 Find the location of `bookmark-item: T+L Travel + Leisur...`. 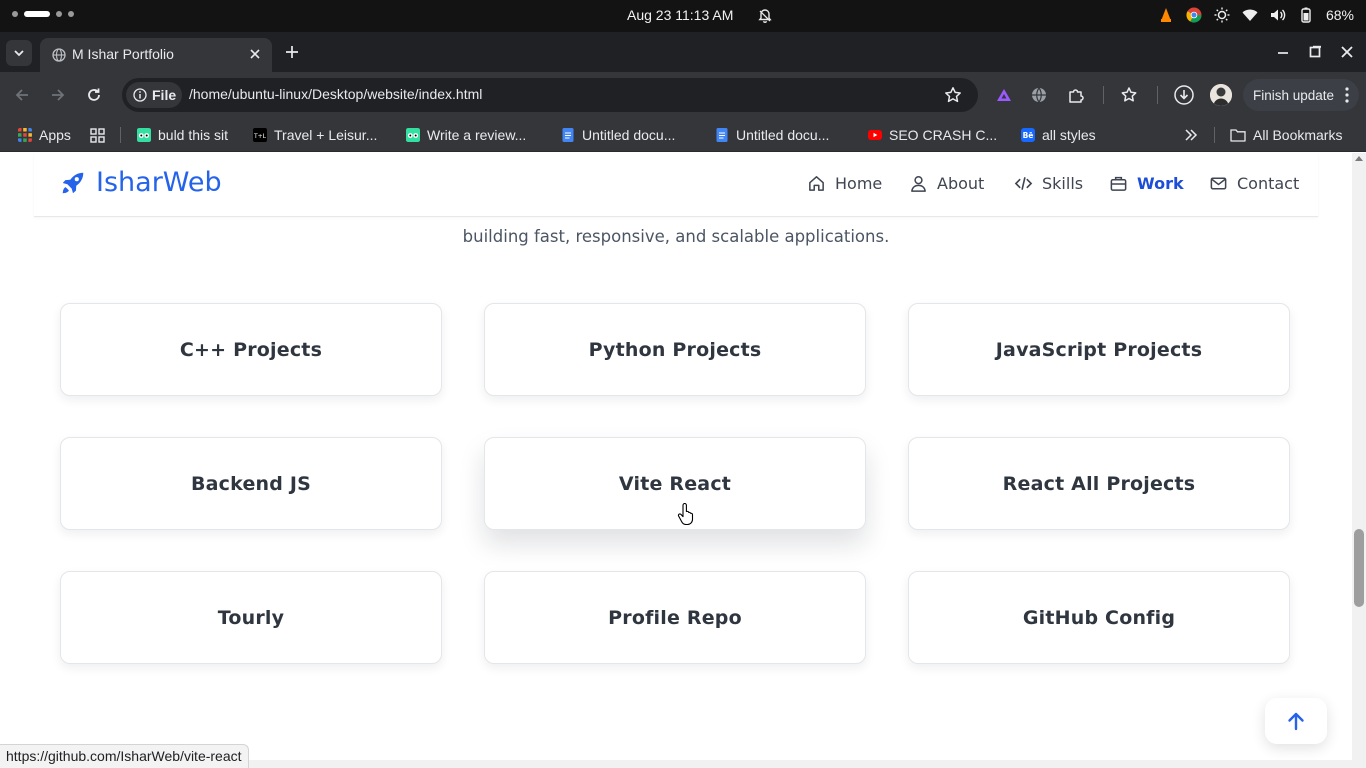

bookmark-item: T+L Travel + Leisur... is located at coordinates (315, 135).